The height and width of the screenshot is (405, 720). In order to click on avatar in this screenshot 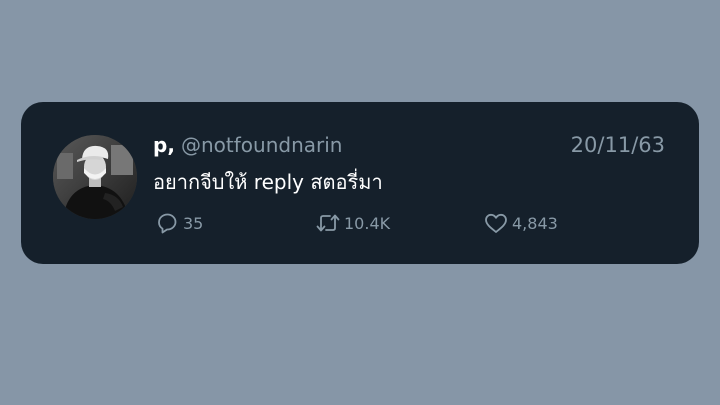, I will do `click(95, 177)`.